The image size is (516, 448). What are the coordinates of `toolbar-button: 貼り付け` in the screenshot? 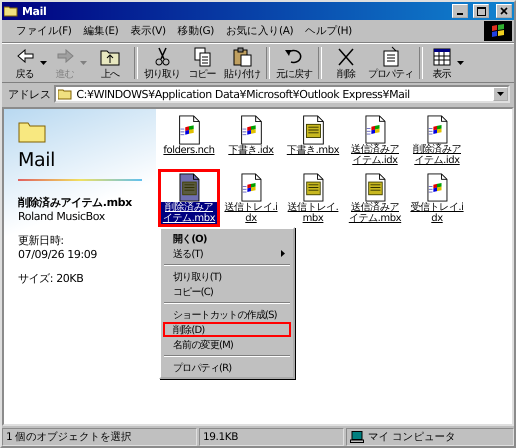 It's located at (242, 63).